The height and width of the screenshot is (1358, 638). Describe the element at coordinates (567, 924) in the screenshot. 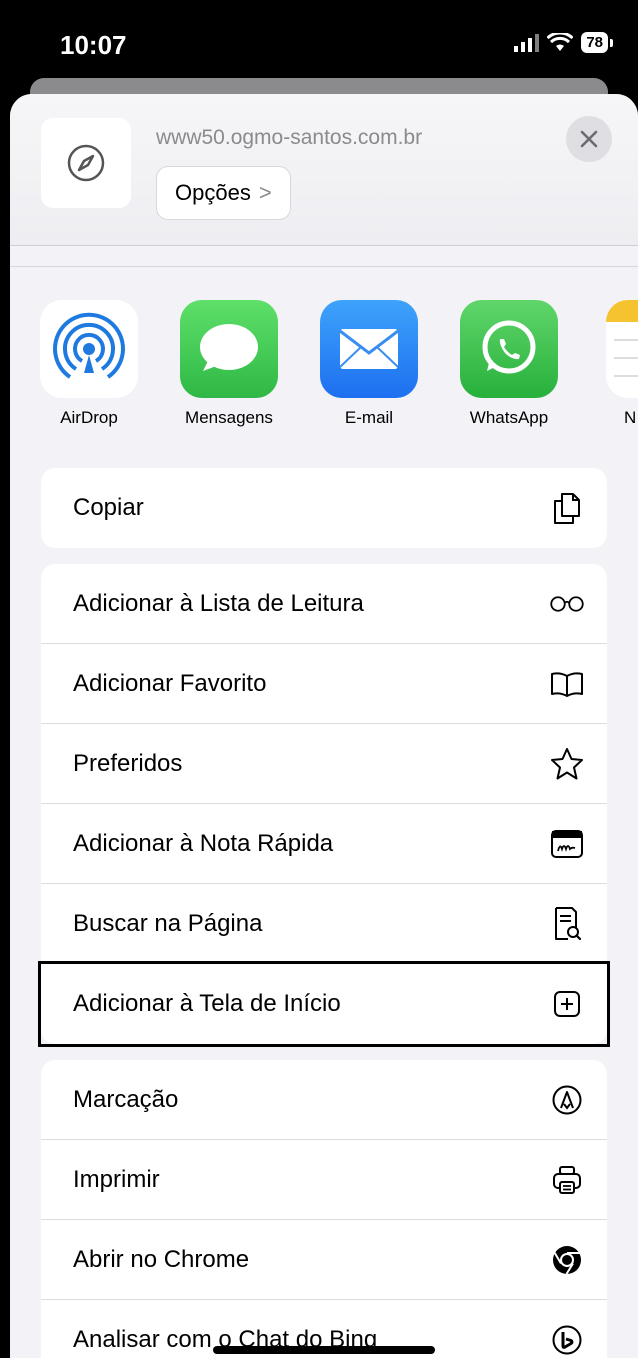

I see `find-in-page-icon` at that location.